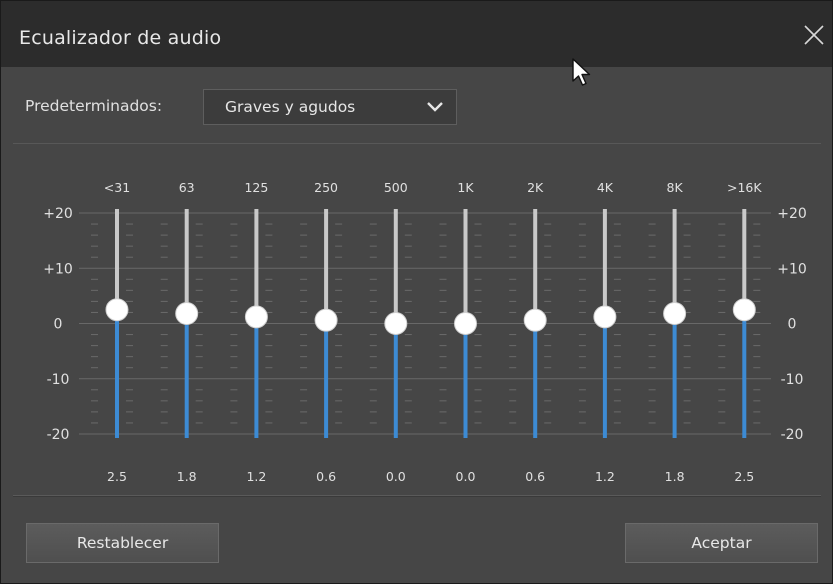 This screenshot has width=833, height=584. Describe the element at coordinates (792, 214) in the screenshot. I see `scale-label-right: +20` at that location.